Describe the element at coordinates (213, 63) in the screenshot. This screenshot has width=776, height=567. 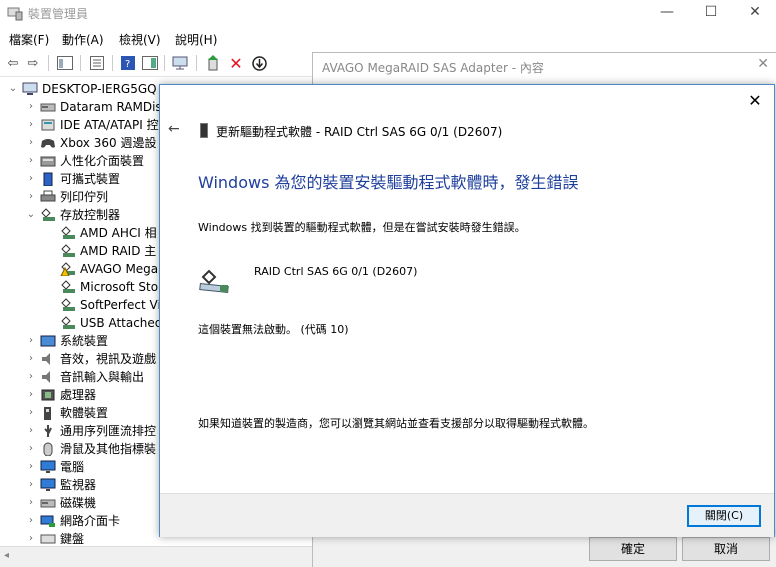
I see `update-driver-icon` at that location.